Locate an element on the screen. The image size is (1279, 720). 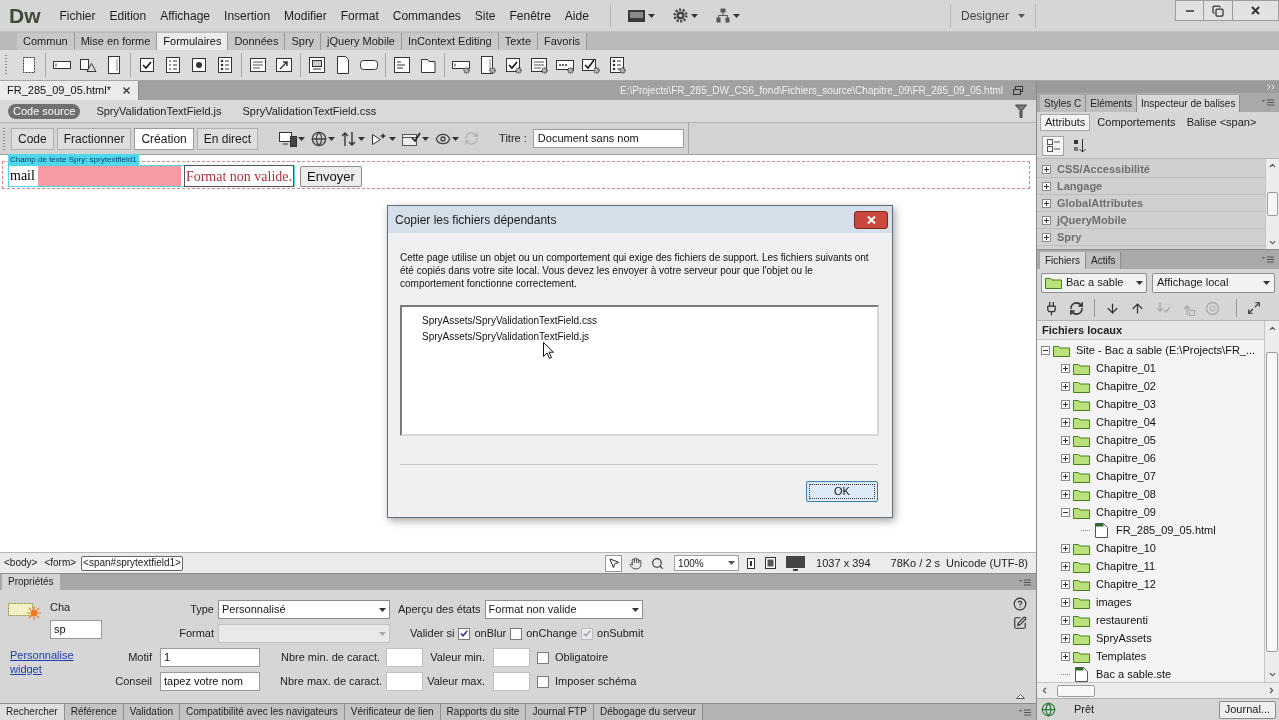
panel-tab: Fichiers is located at coordinates (1063, 260).